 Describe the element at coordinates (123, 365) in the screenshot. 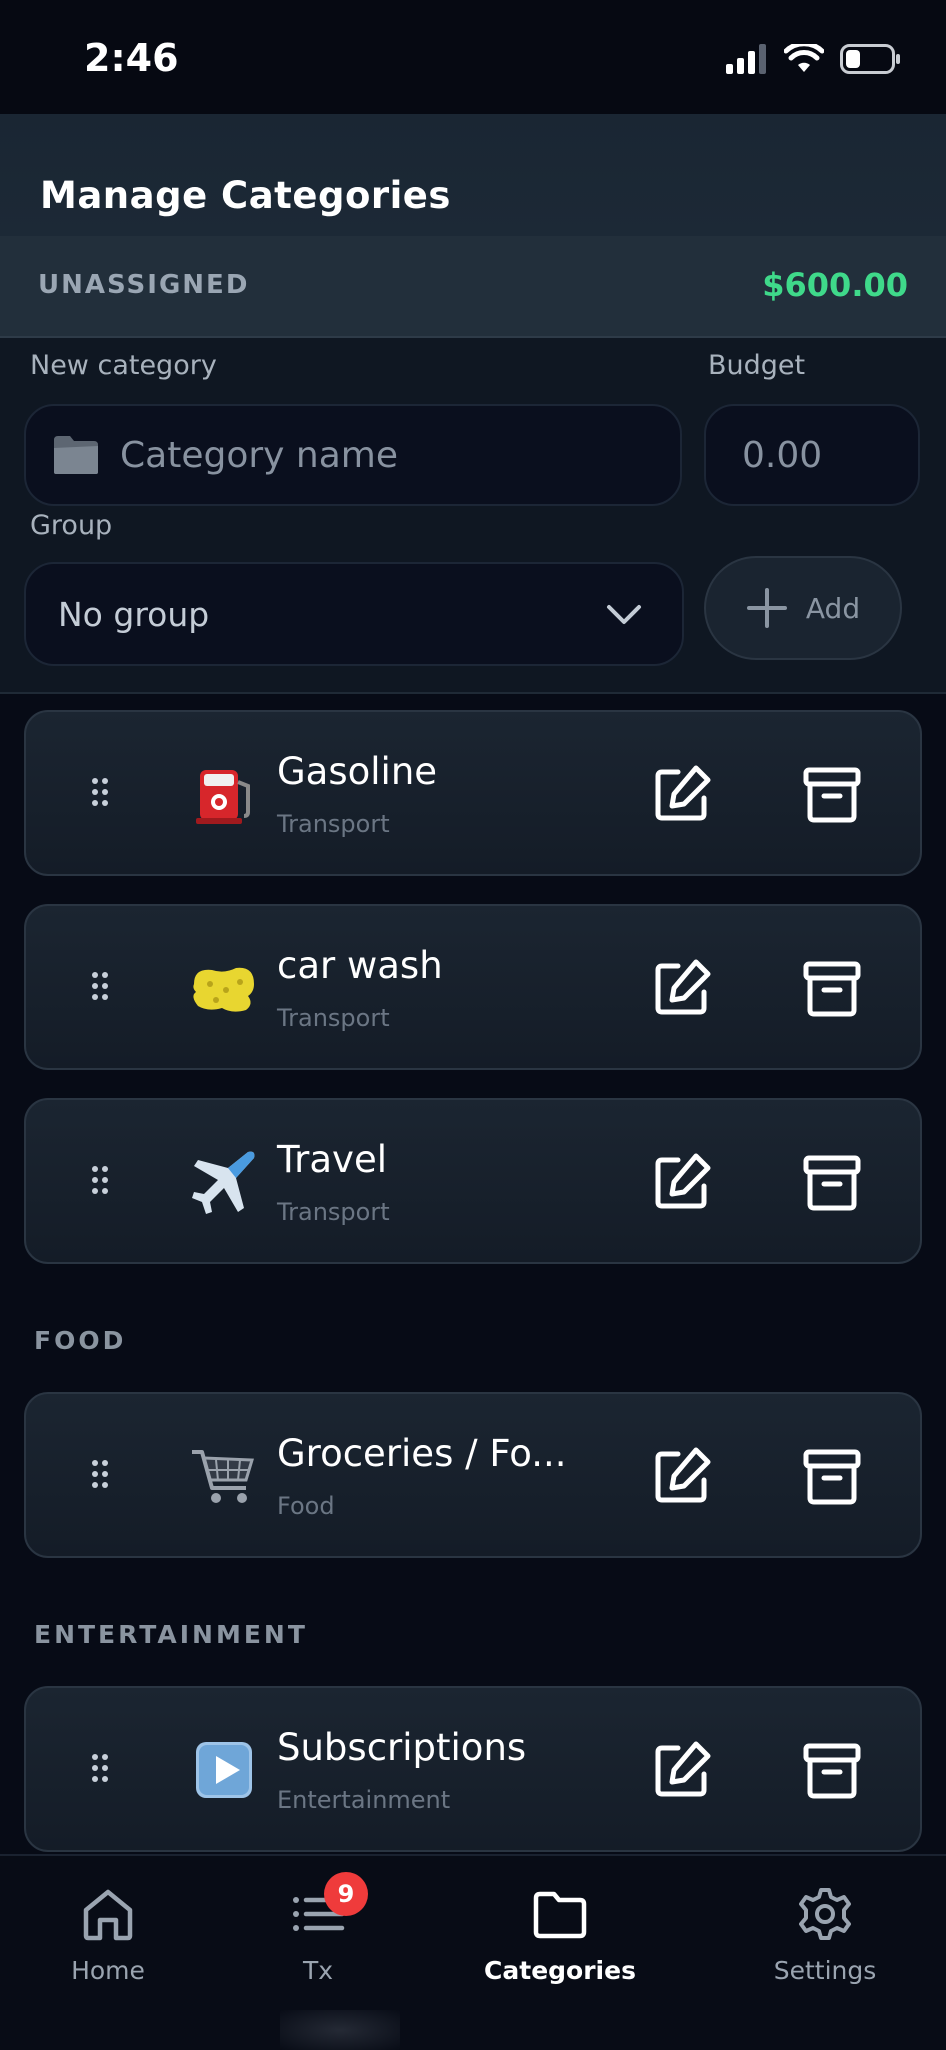

I see `new-category-label: New category` at that location.